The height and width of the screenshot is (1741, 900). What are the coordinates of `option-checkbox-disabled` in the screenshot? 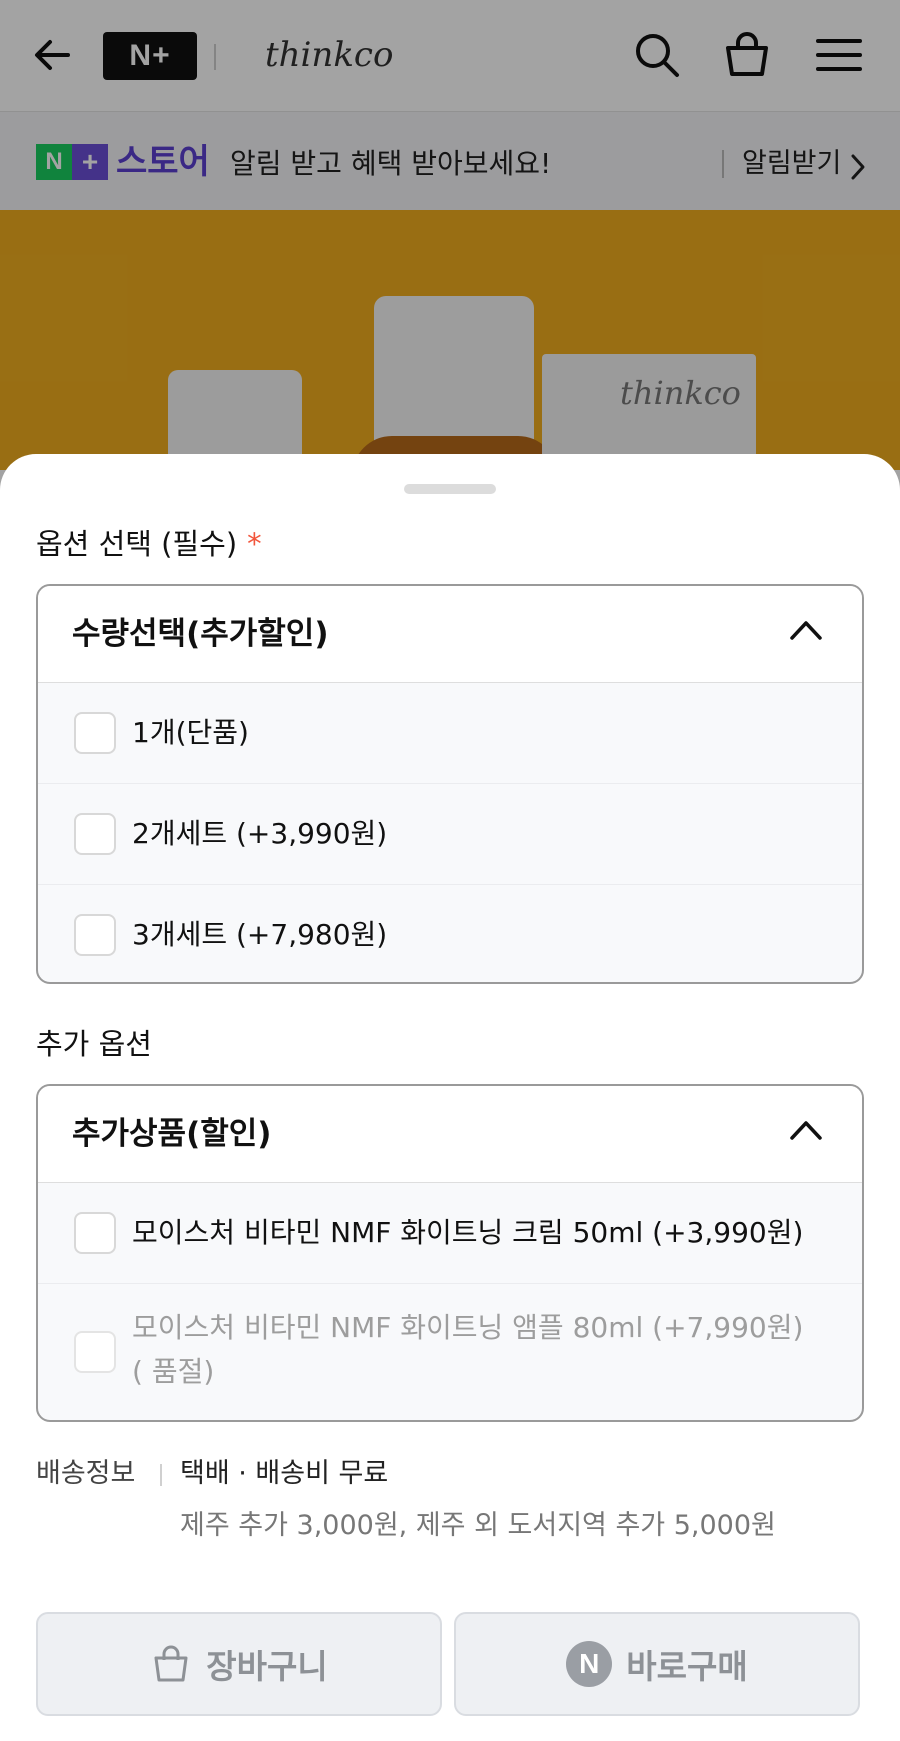 It's located at (95, 1352).